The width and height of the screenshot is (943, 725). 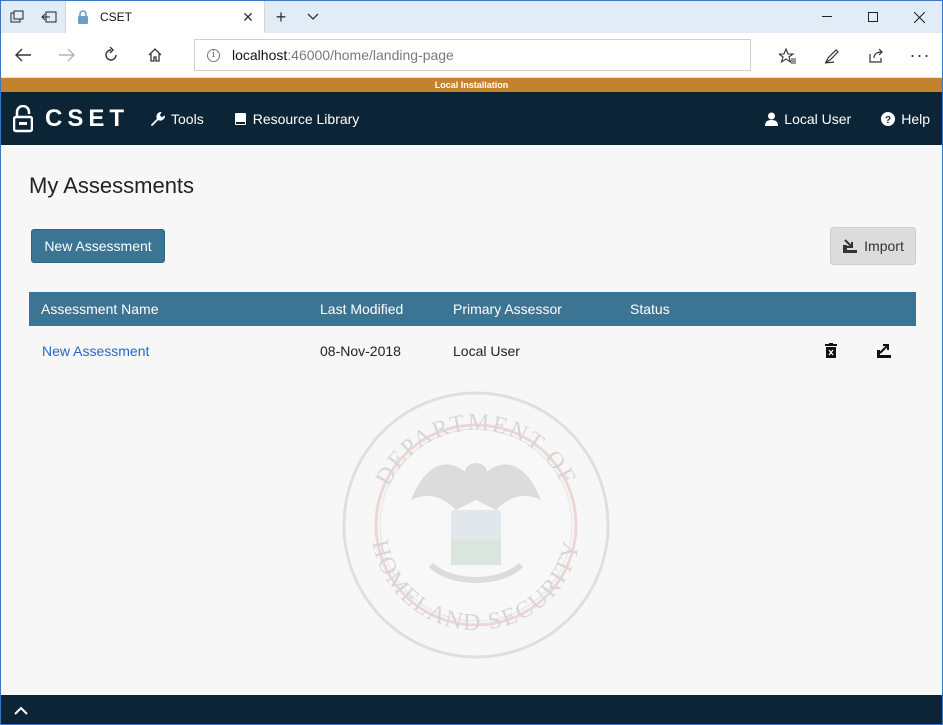 What do you see at coordinates (471, 17) in the screenshot?
I see `title-bar: CSET ✕ +` at bounding box center [471, 17].